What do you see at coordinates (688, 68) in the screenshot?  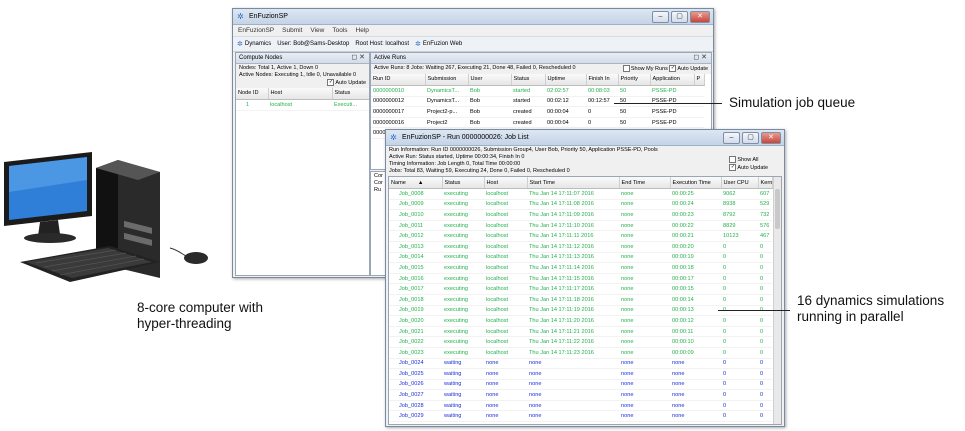 I see `runs-auto-update: ✓ Auto Update` at bounding box center [688, 68].